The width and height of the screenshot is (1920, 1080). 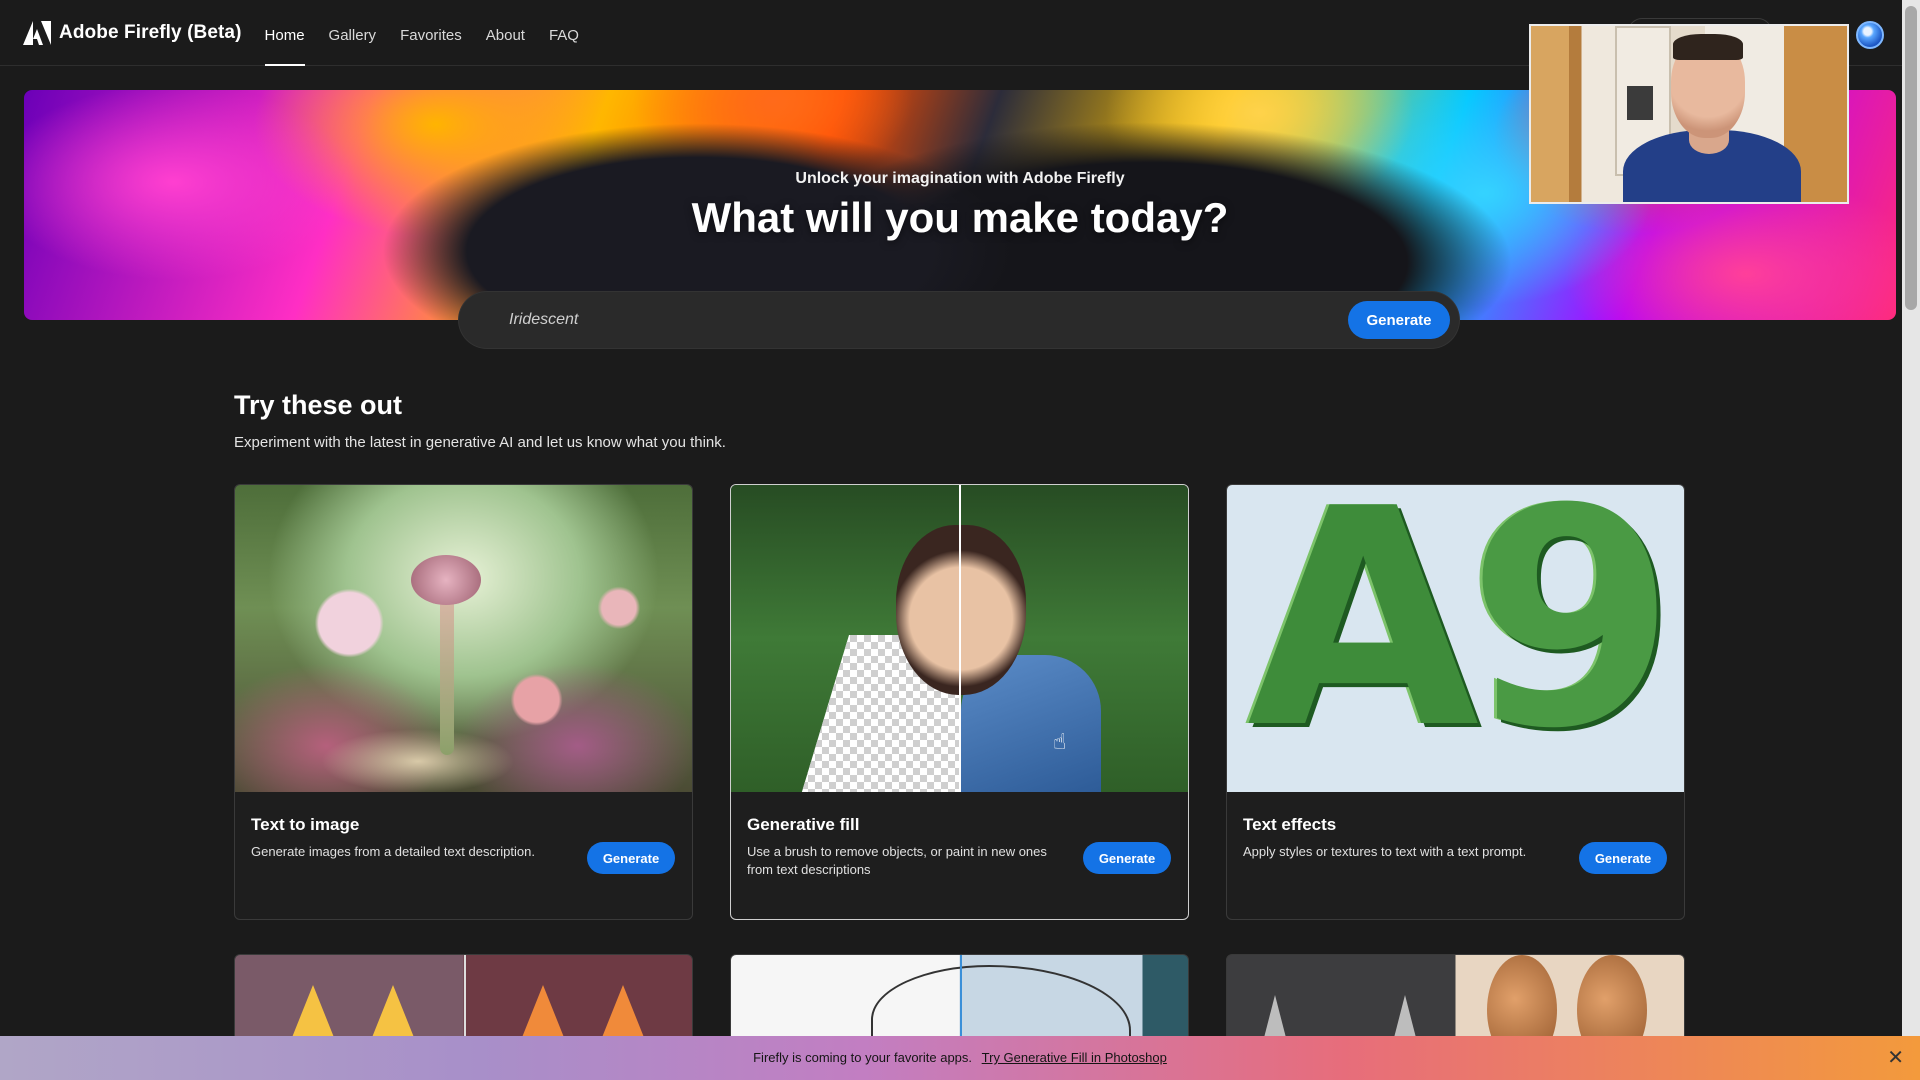 I want to click on leaf-letter: 9, so click(x=1571, y=638).